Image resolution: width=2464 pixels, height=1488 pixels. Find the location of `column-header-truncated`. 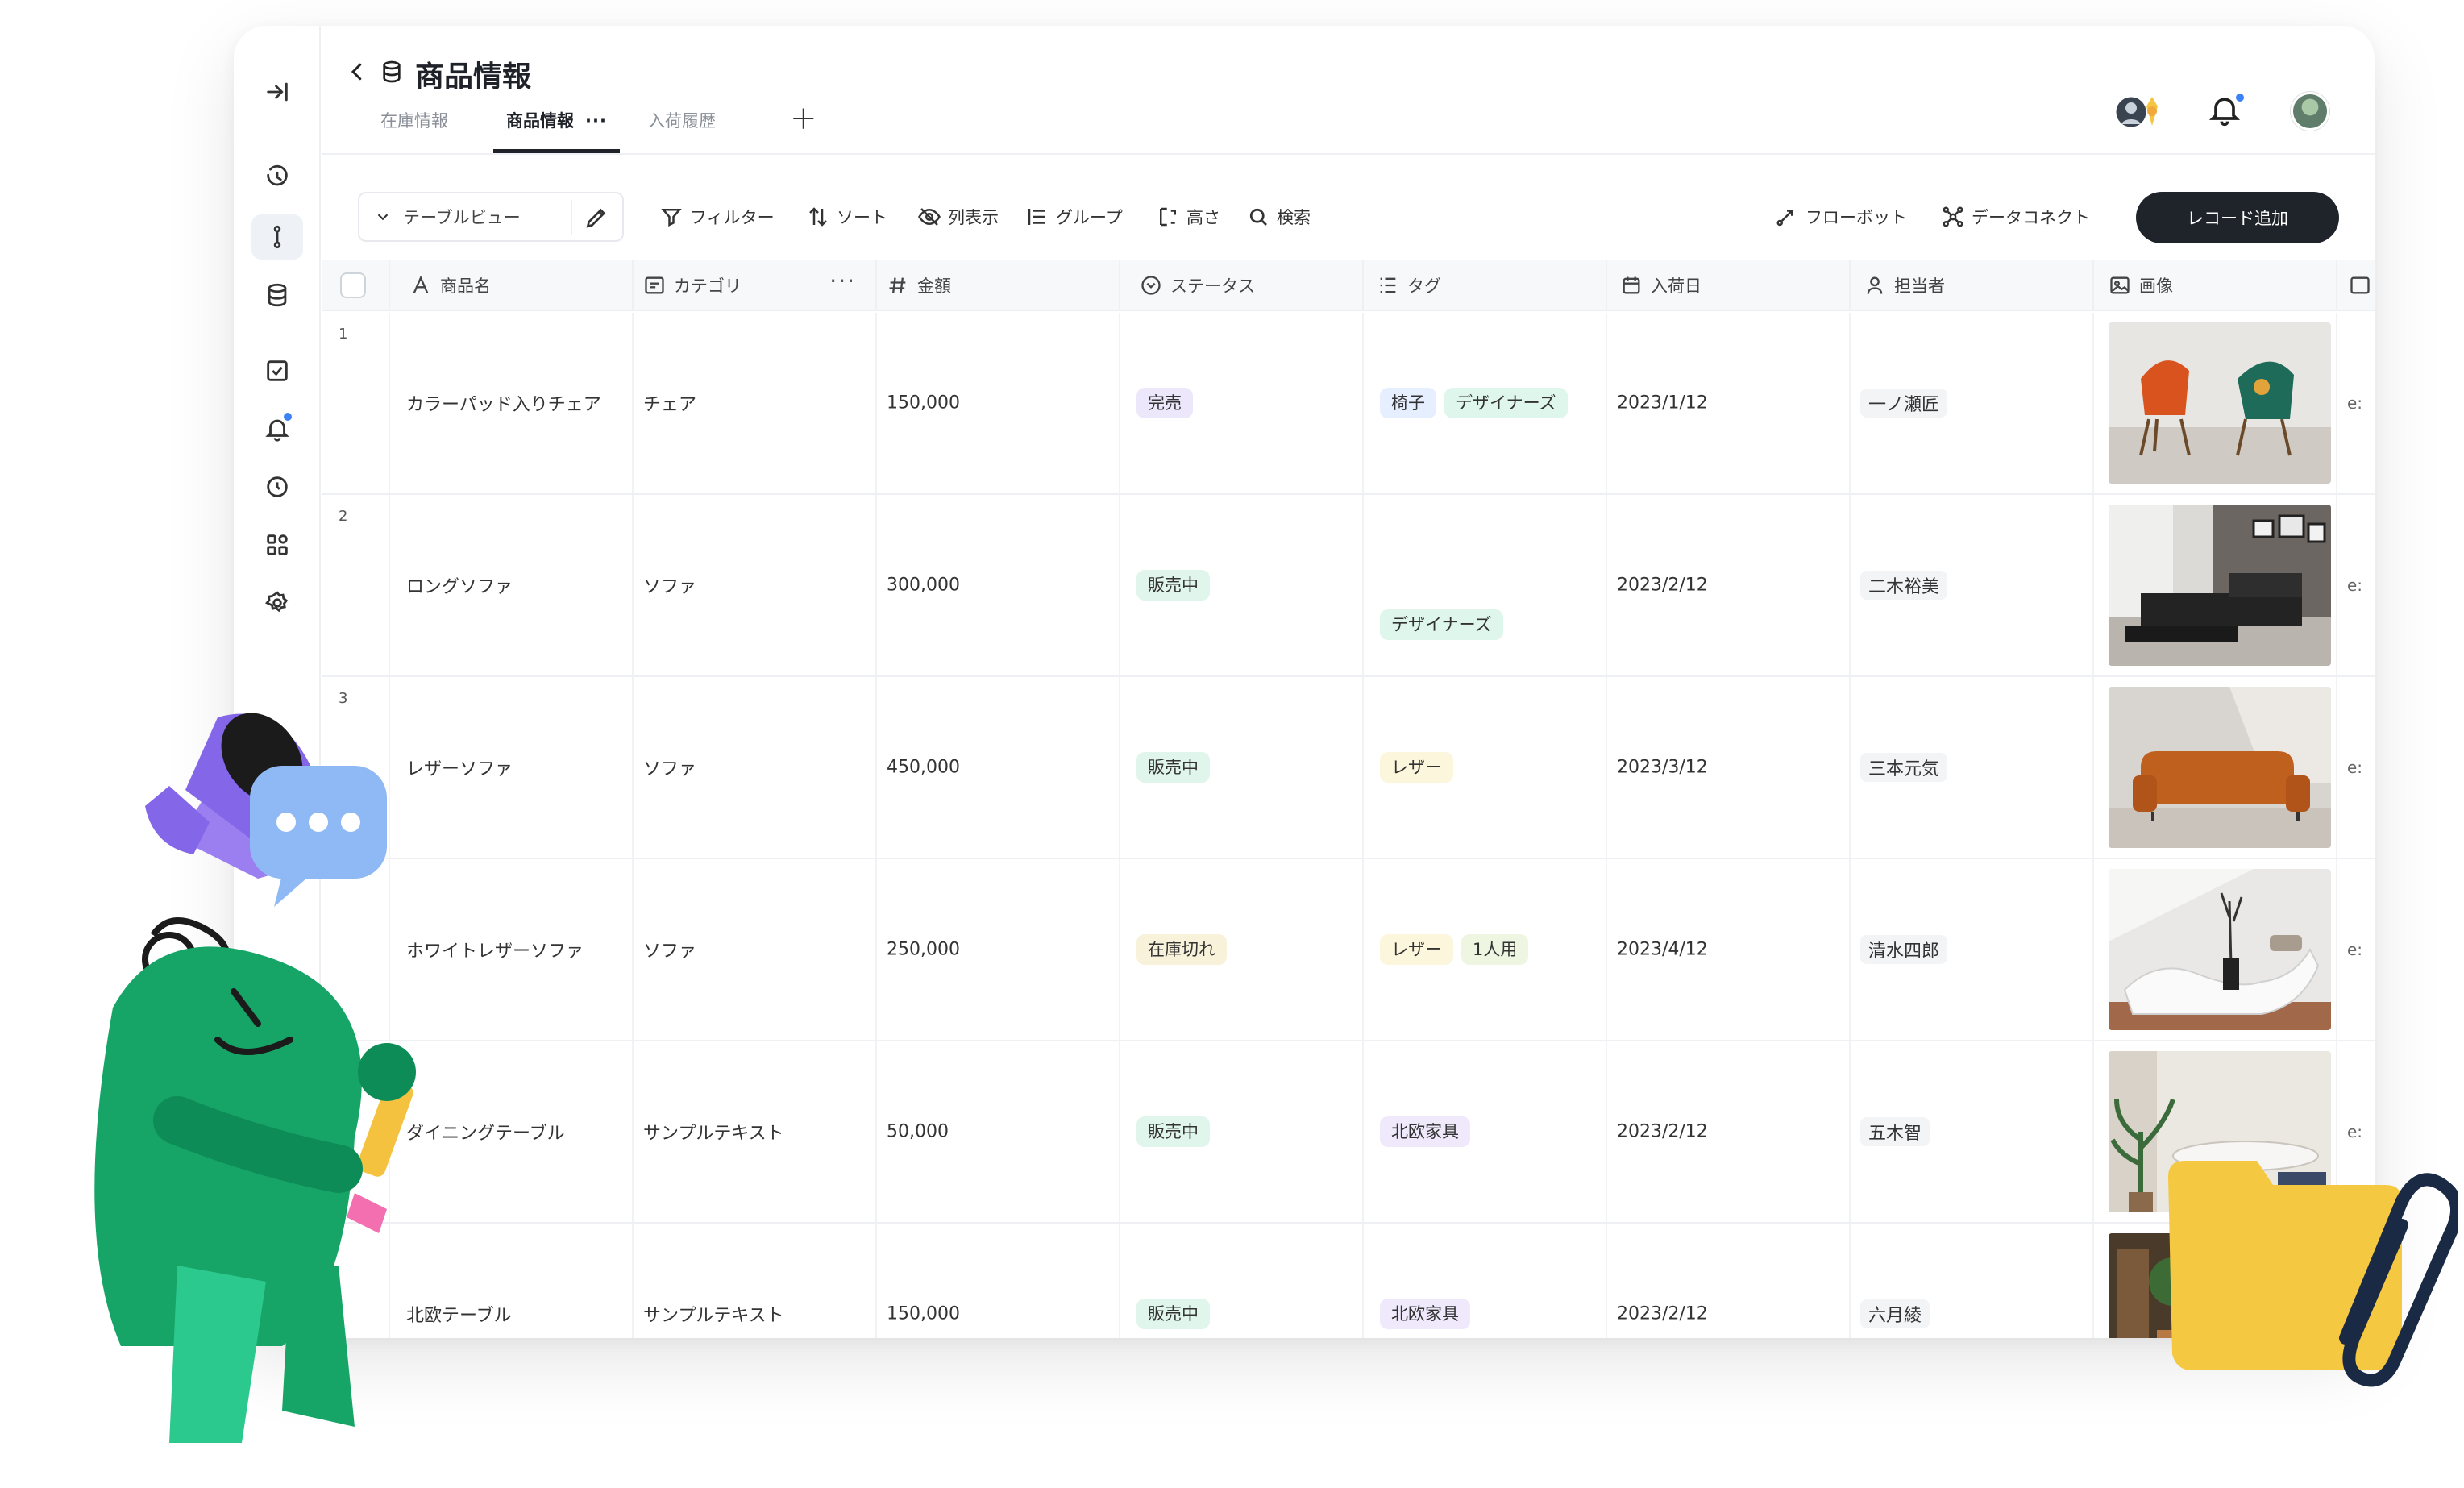

column-header-truncated is located at coordinates (2356, 285).